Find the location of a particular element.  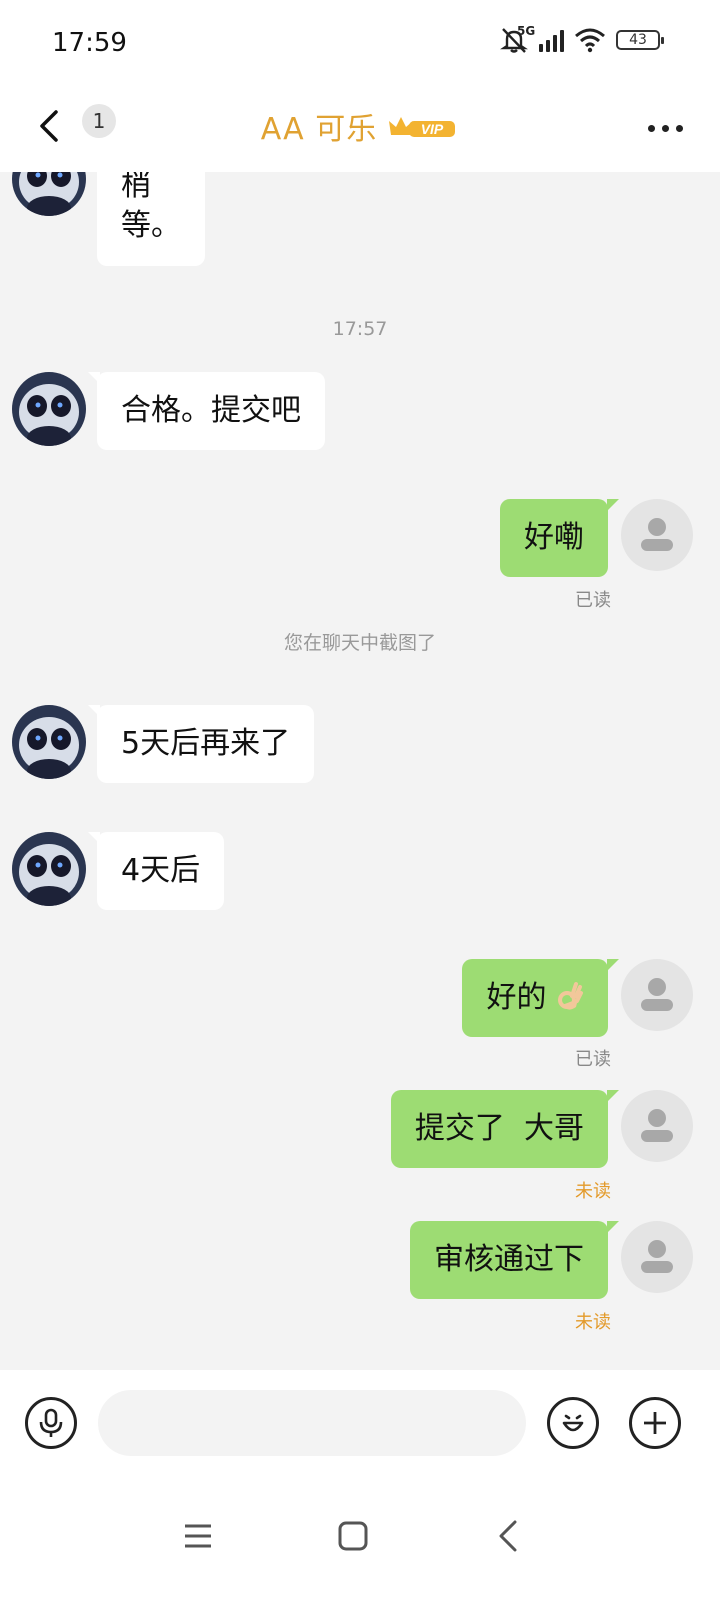

chevron-left-icon is located at coordinates (508, 1536).